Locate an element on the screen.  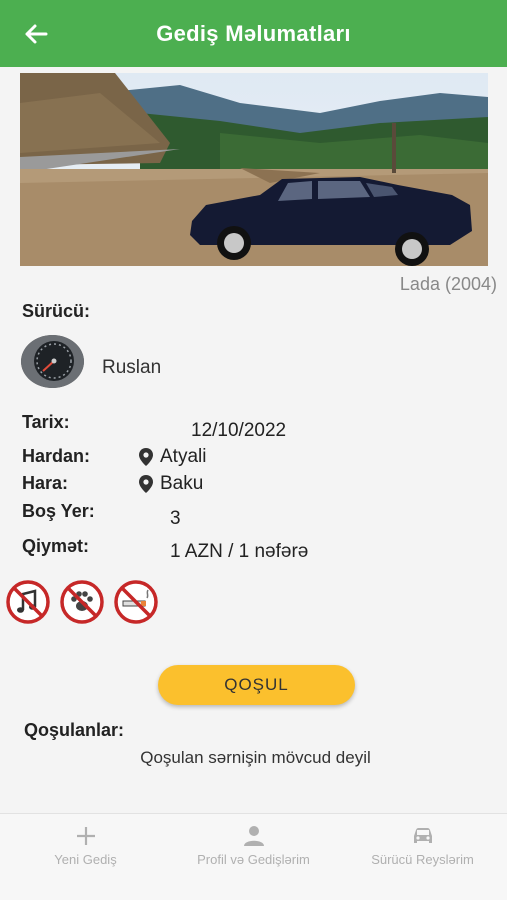
nav-item-new-trip: Yeni Gediş is located at coordinates (85, 857).